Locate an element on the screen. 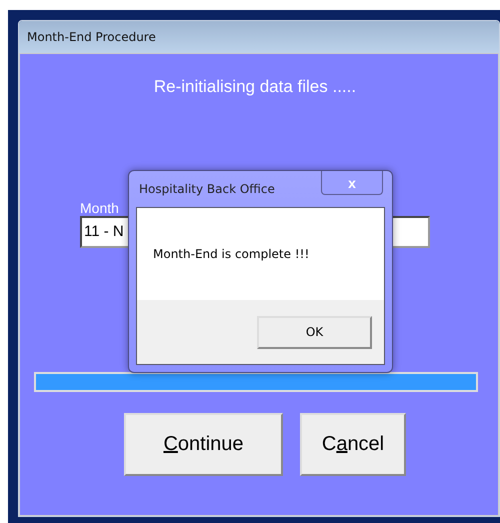 The width and height of the screenshot is (500, 523). ok-button: OK is located at coordinates (314, 332).